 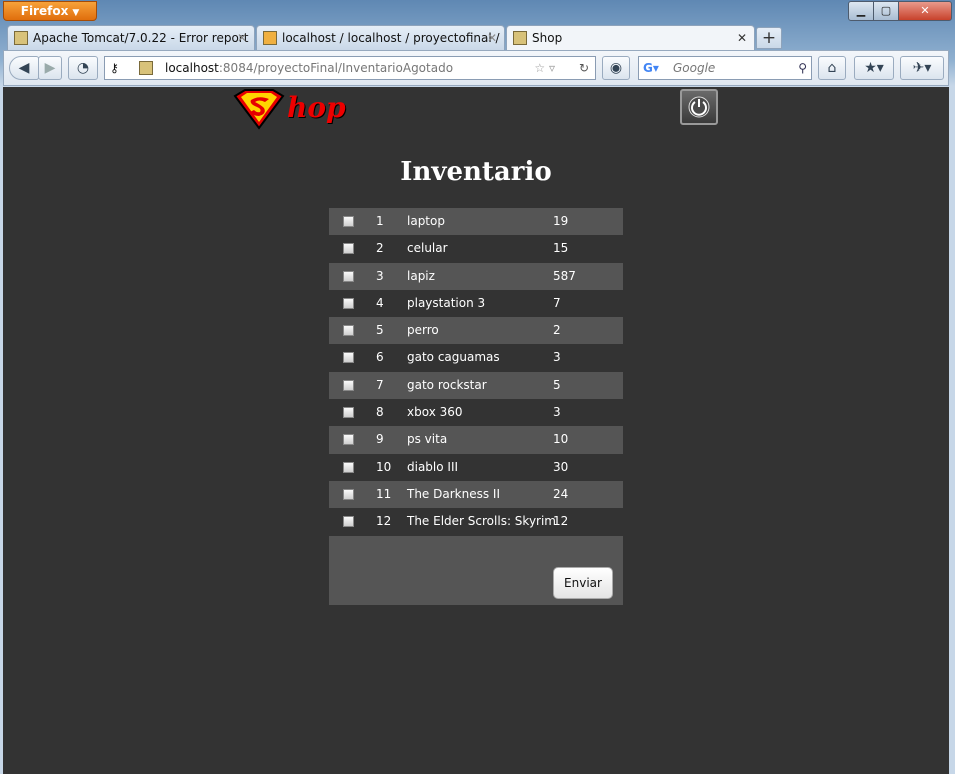 What do you see at coordinates (427, 439) in the screenshot?
I see `item-name: ps vita` at bounding box center [427, 439].